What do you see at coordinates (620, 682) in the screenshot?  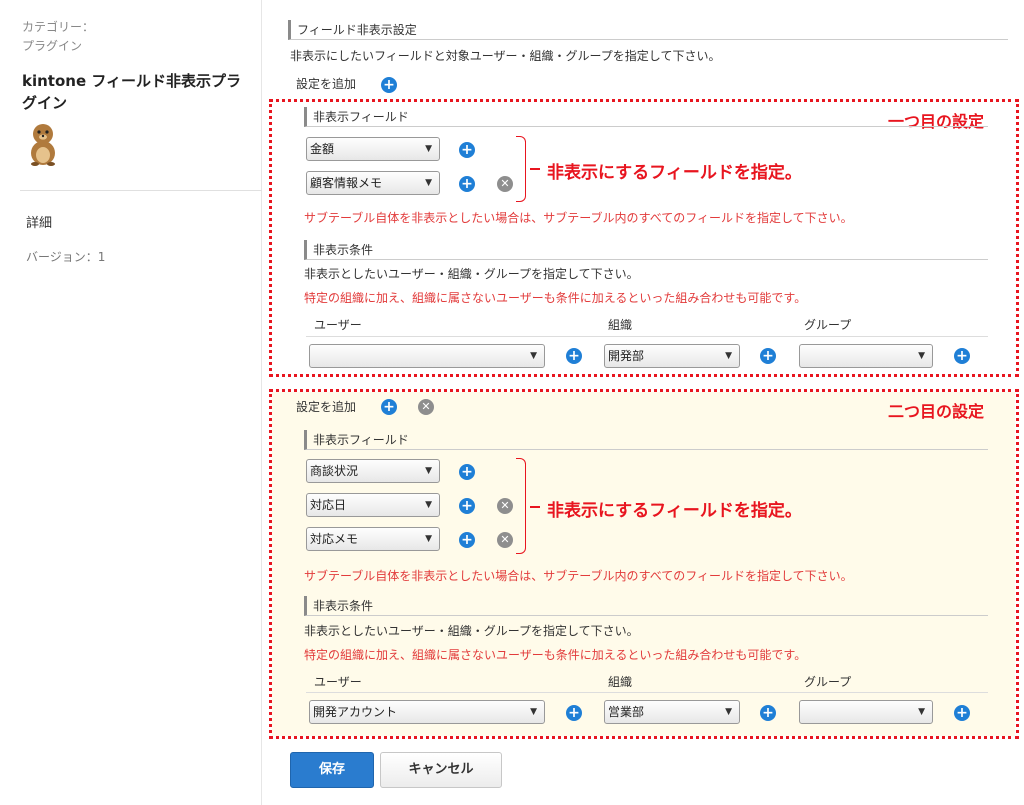 I see `setting-2-org-header: 組織` at bounding box center [620, 682].